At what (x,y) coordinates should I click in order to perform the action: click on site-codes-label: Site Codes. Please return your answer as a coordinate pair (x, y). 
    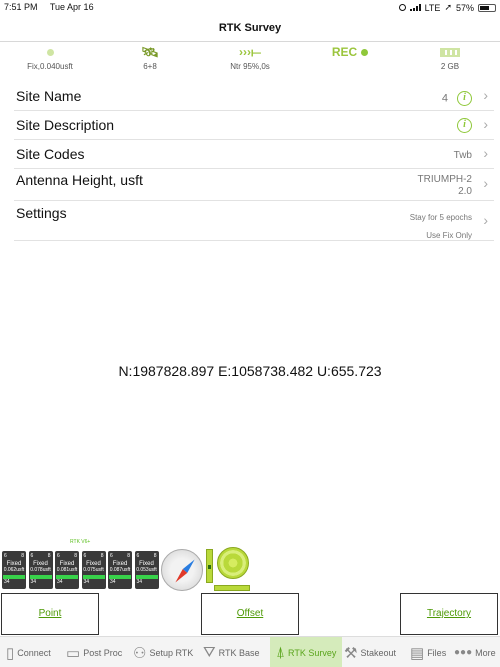
    Looking at the image, I should click on (50, 154).